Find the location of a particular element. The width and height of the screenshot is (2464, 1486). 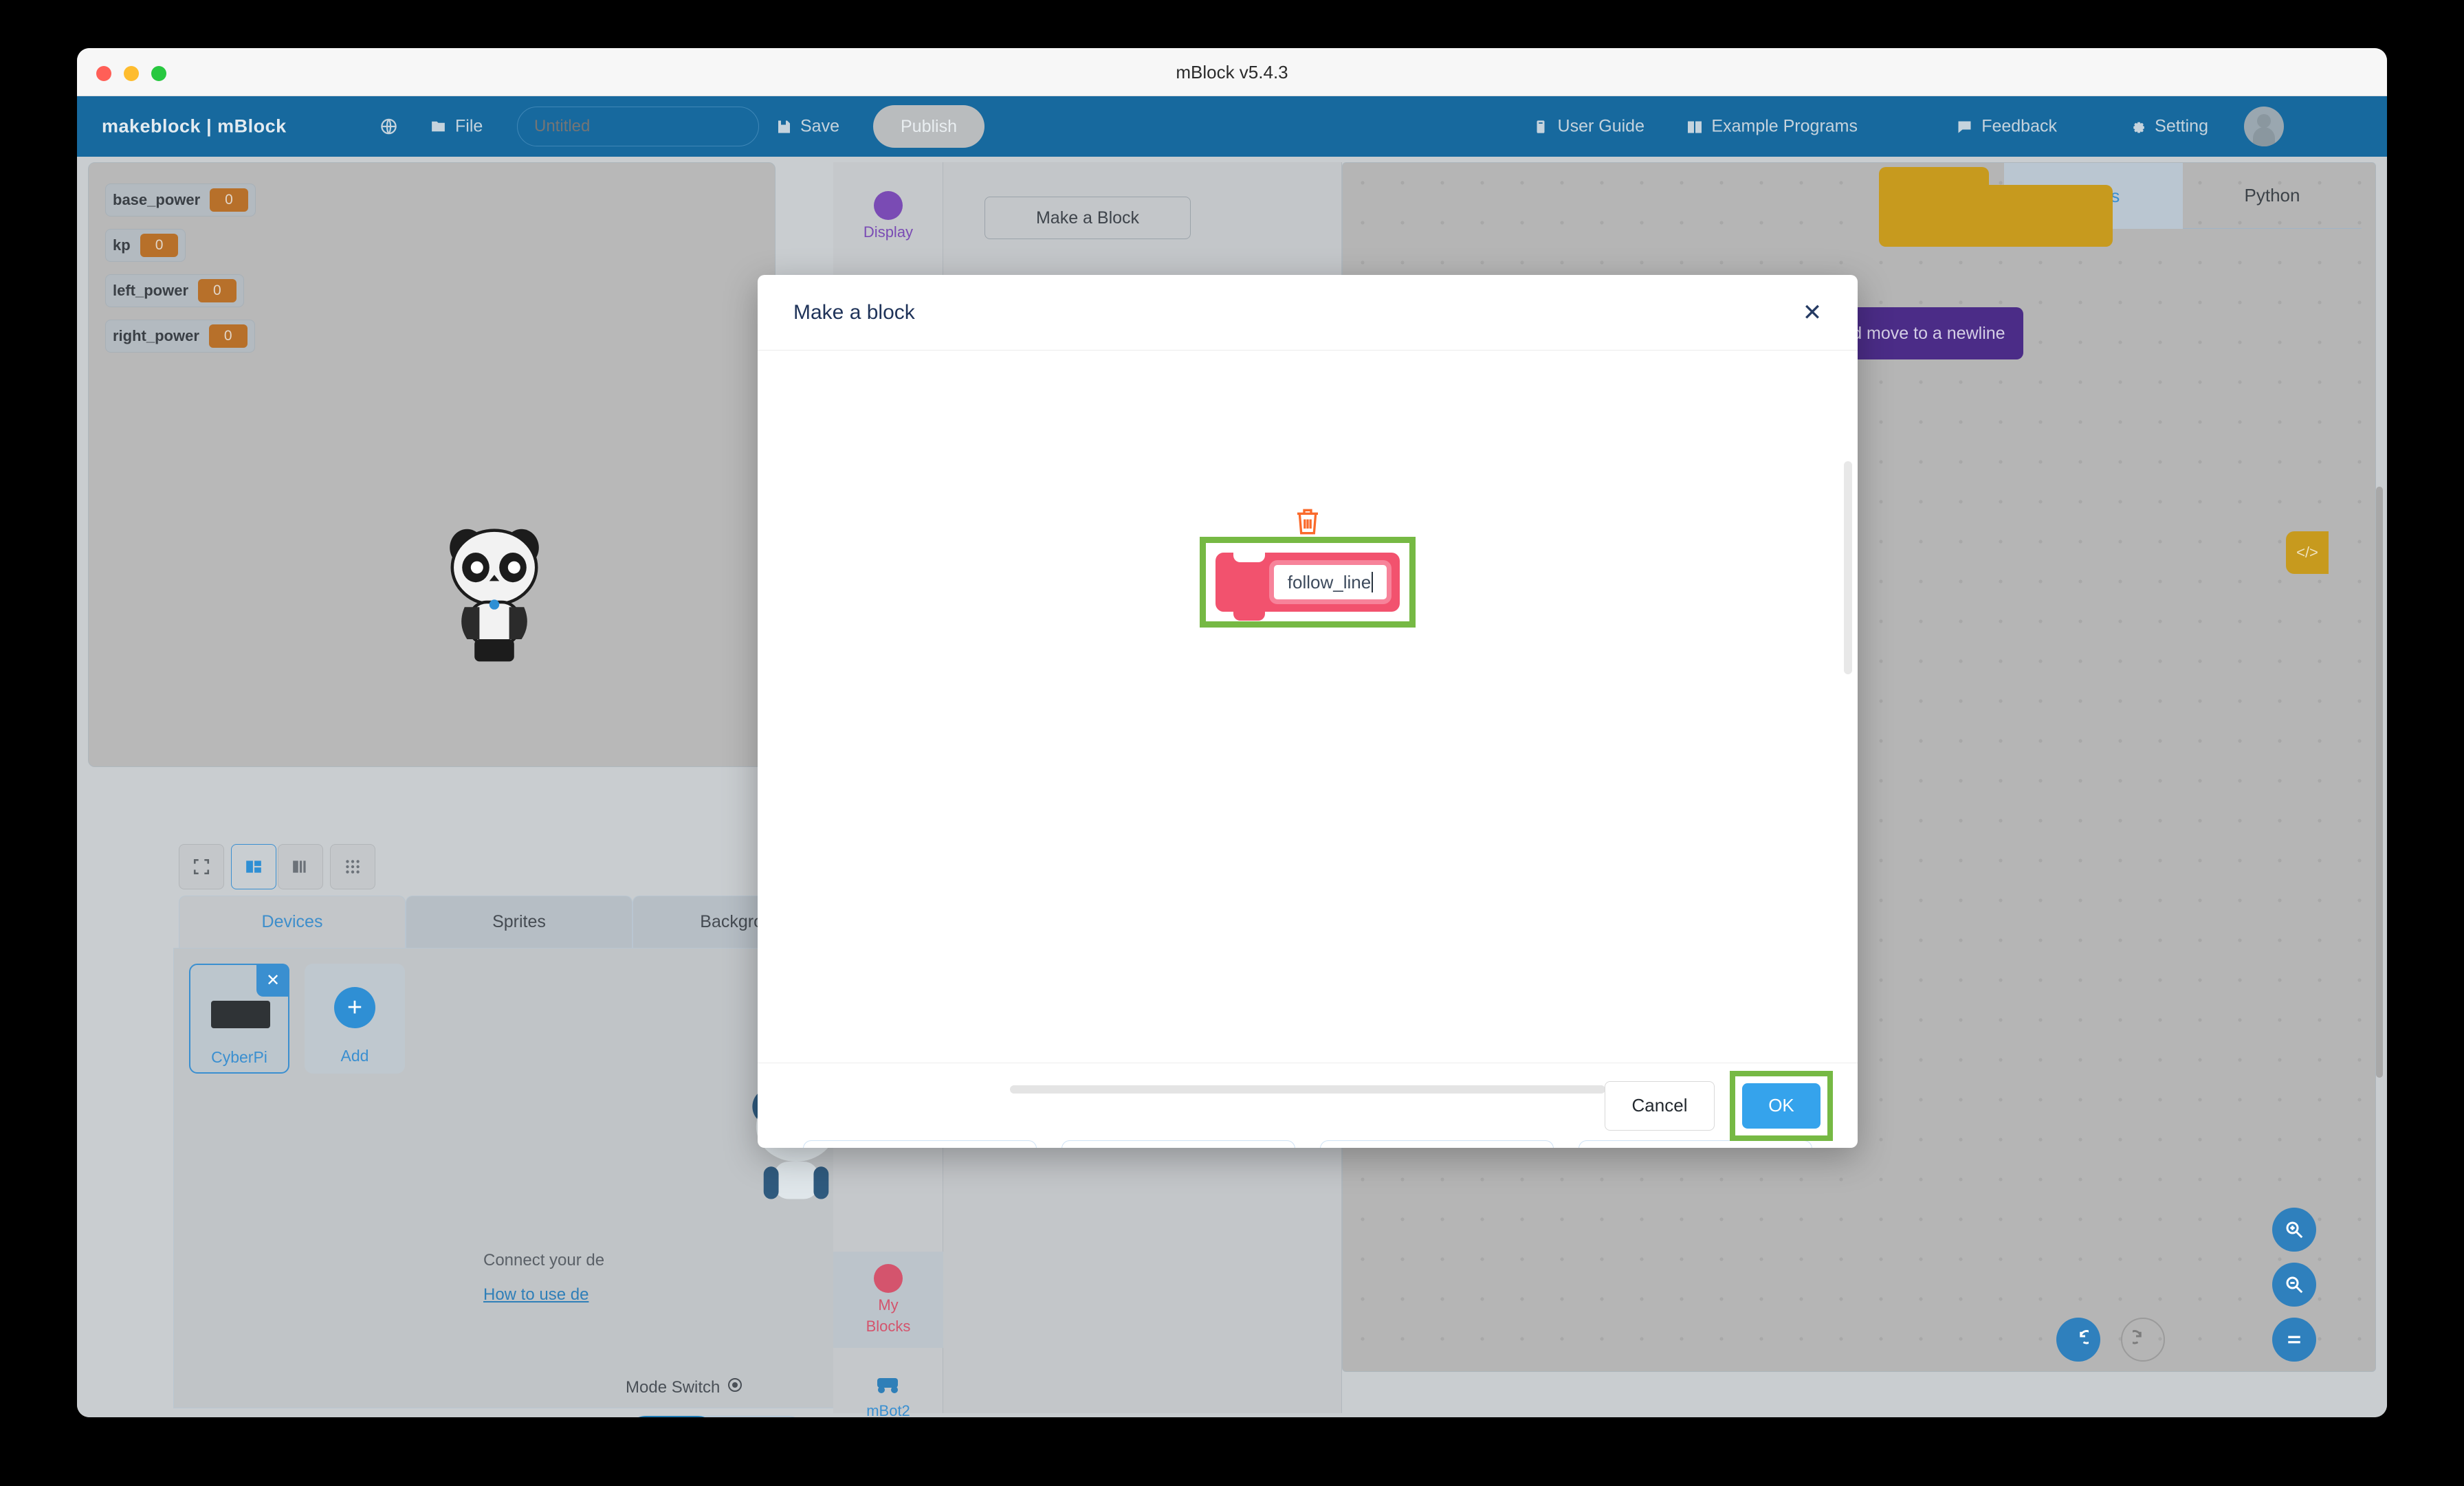

file-icon is located at coordinates (439, 127).